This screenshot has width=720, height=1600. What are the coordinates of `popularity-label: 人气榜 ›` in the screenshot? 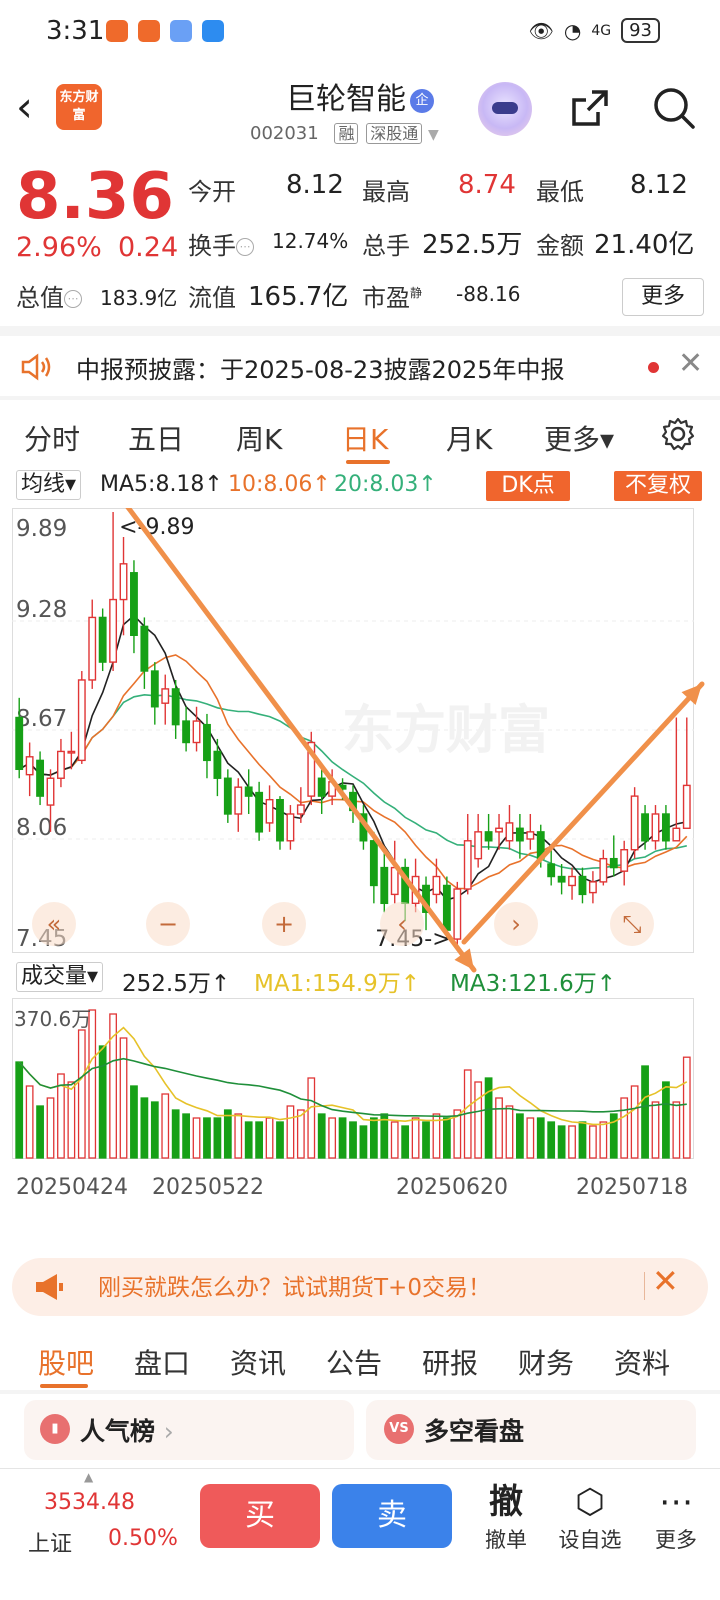 It's located at (127, 1430).